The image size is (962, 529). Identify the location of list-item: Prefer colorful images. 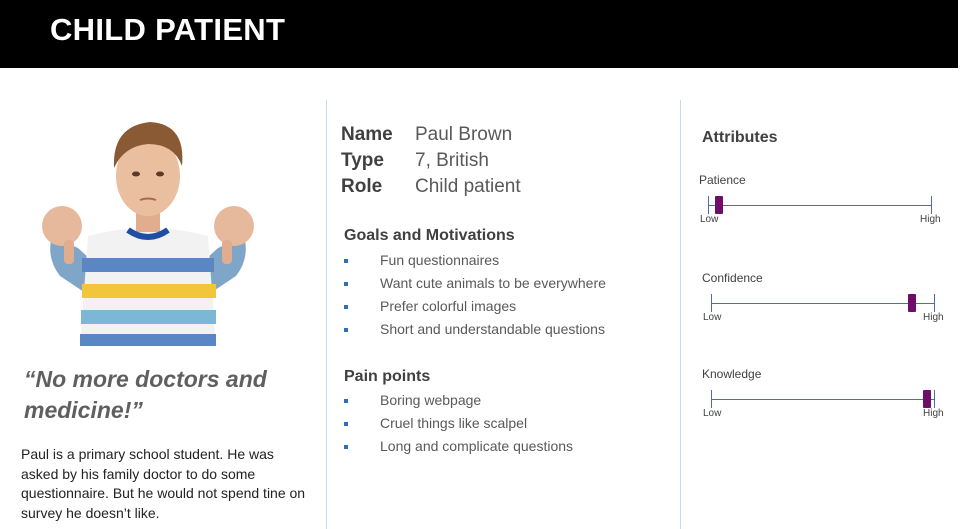
(475, 306).